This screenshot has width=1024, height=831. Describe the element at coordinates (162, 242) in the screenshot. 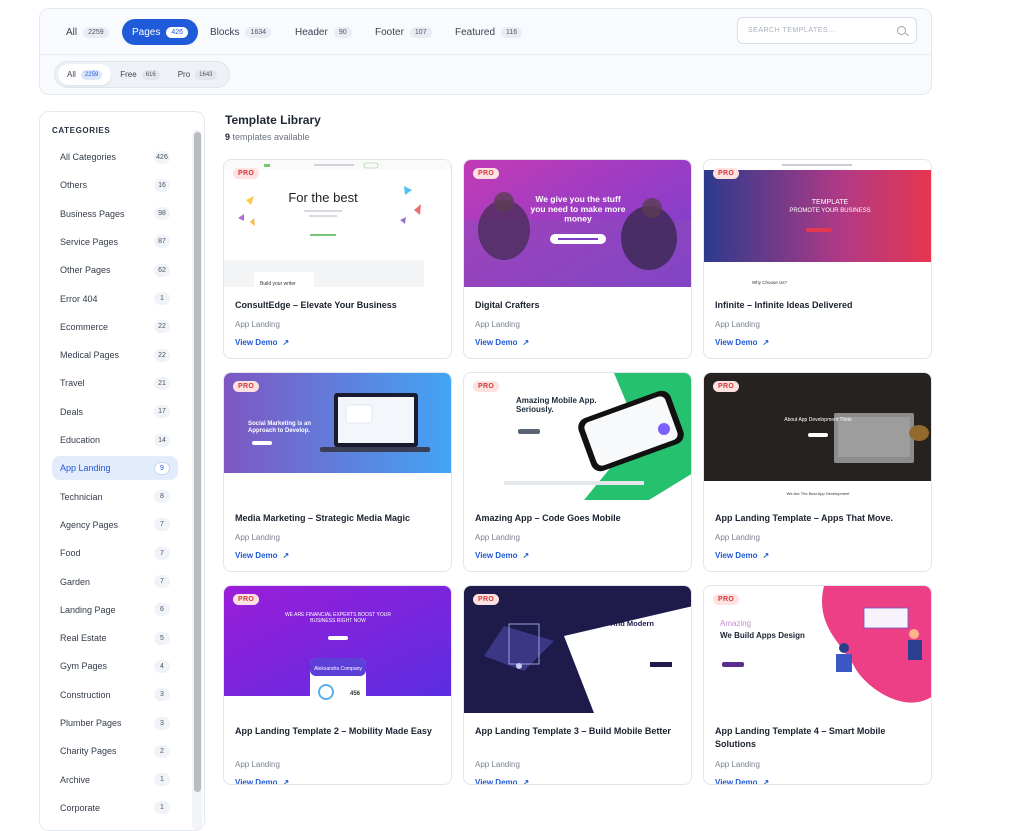

I see `sidebar-item-count: 87` at that location.